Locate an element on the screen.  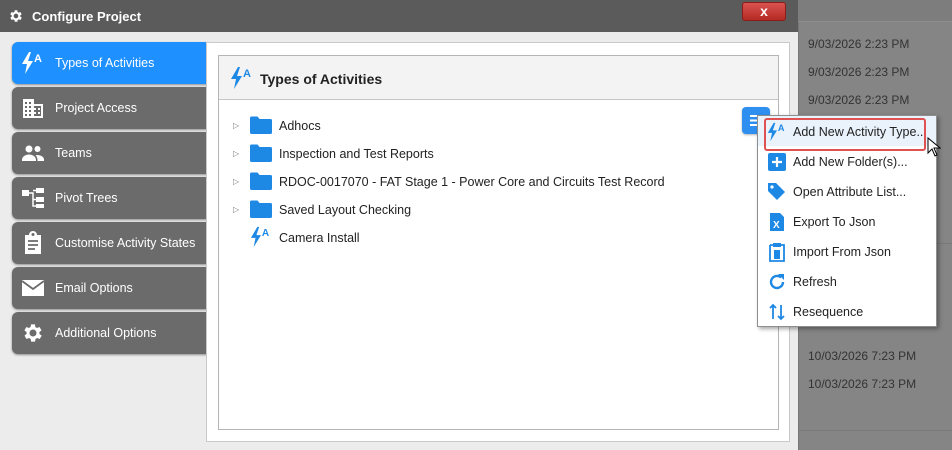
tree-item-label: Inspection and Test Reports is located at coordinates (356, 154).